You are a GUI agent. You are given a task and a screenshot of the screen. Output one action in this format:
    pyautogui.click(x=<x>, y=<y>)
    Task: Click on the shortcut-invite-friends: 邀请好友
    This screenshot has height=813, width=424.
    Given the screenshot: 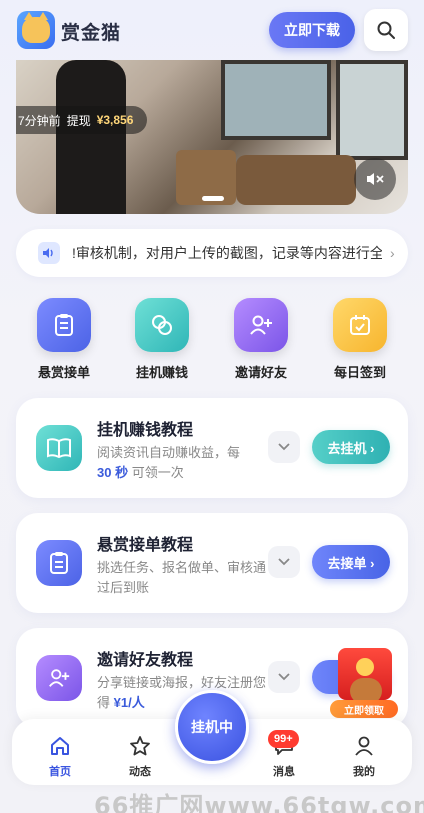 What is the action you would take?
    pyautogui.click(x=261, y=339)
    